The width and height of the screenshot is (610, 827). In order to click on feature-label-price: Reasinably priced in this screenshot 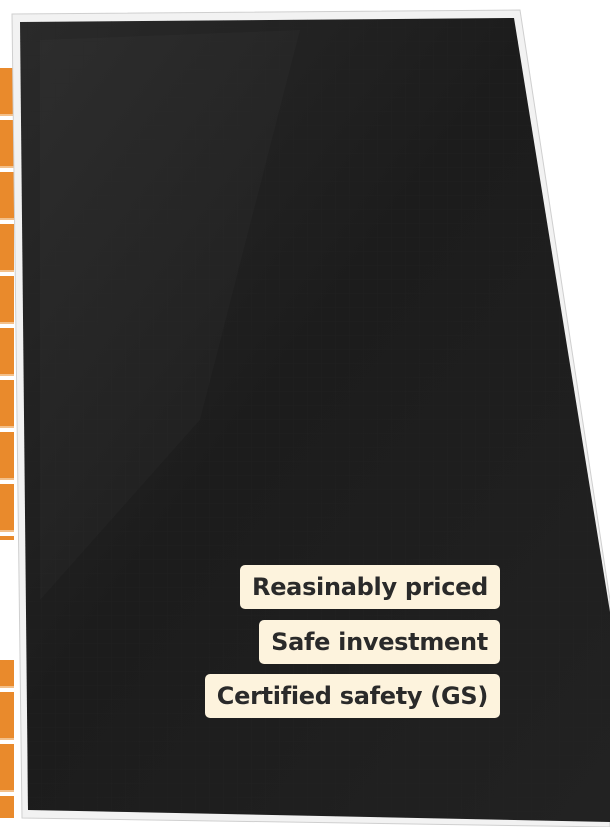, I will do `click(370, 587)`.